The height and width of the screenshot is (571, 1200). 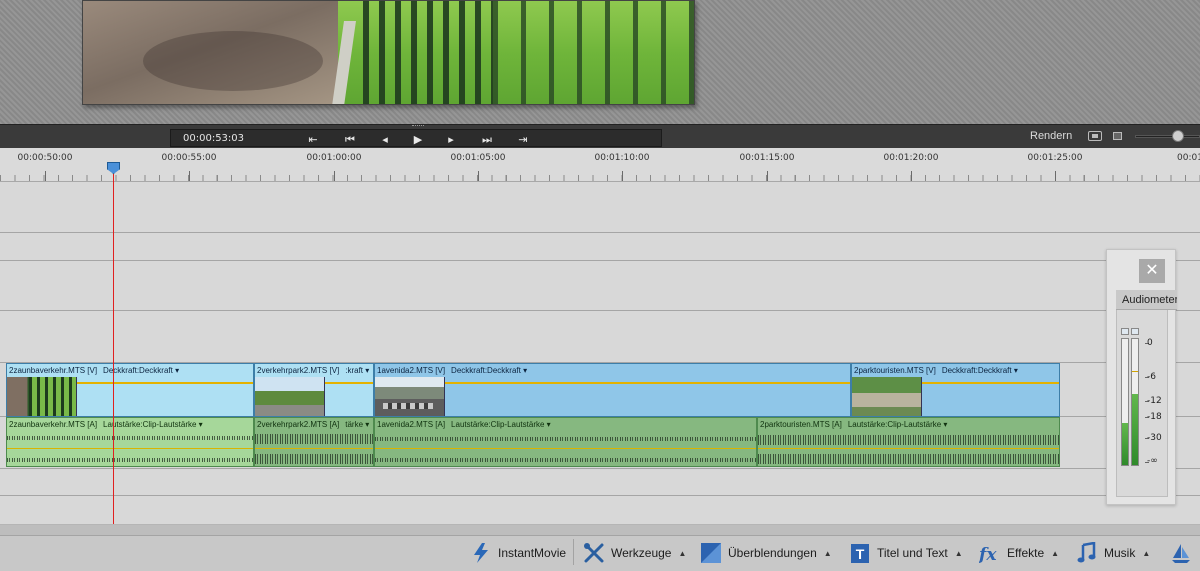 What do you see at coordinates (233, 61) in the screenshot?
I see `preview-shadow` at bounding box center [233, 61].